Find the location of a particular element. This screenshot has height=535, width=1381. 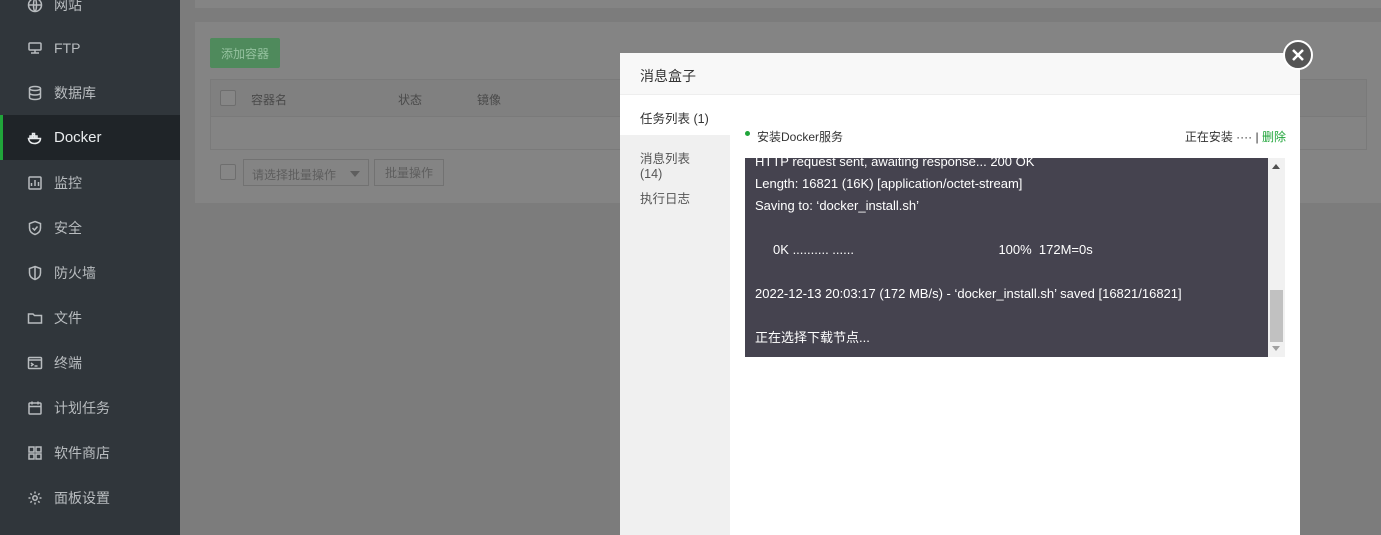

modal-tabs: 任务列表 (1) 消息列表 (14) 执行日志 is located at coordinates (675, 315).